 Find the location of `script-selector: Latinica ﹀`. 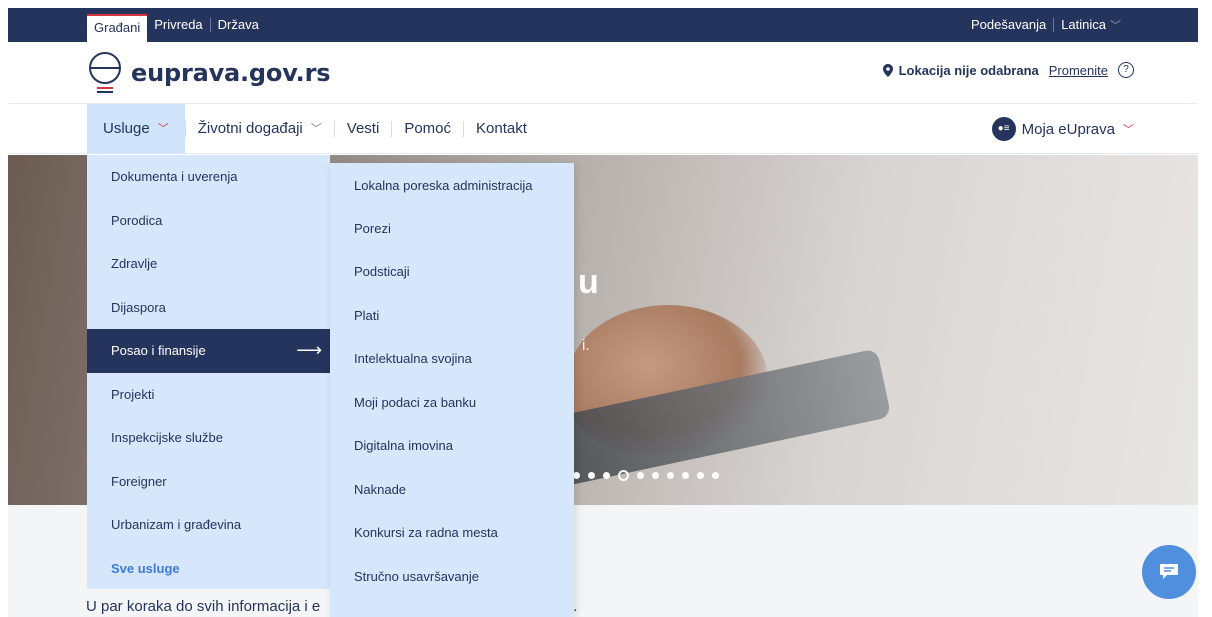

script-selector: Latinica ﹀ is located at coordinates (1091, 25).